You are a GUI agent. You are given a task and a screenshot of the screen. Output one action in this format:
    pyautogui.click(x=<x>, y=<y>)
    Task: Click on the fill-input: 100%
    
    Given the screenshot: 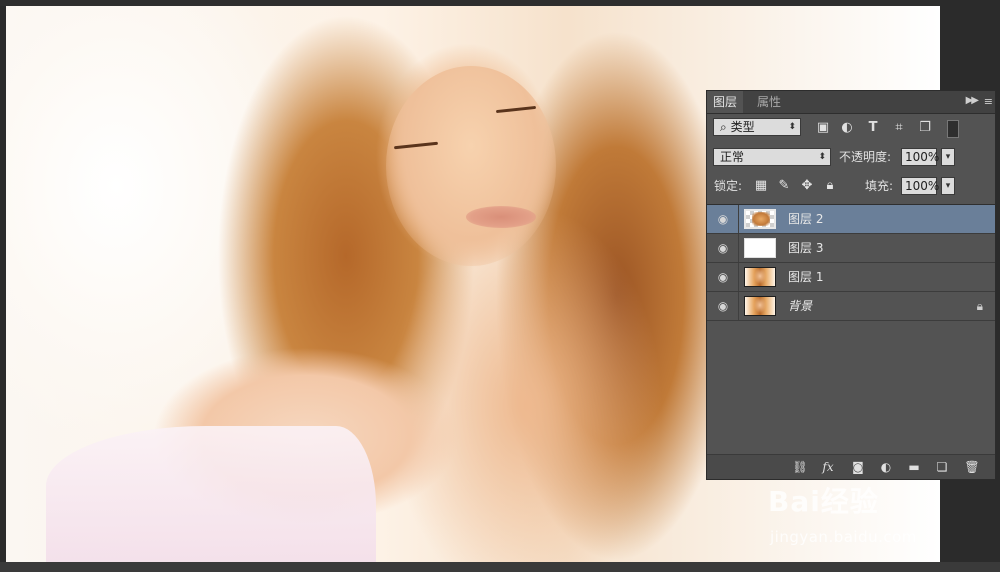 What is the action you would take?
    pyautogui.click(x=920, y=186)
    